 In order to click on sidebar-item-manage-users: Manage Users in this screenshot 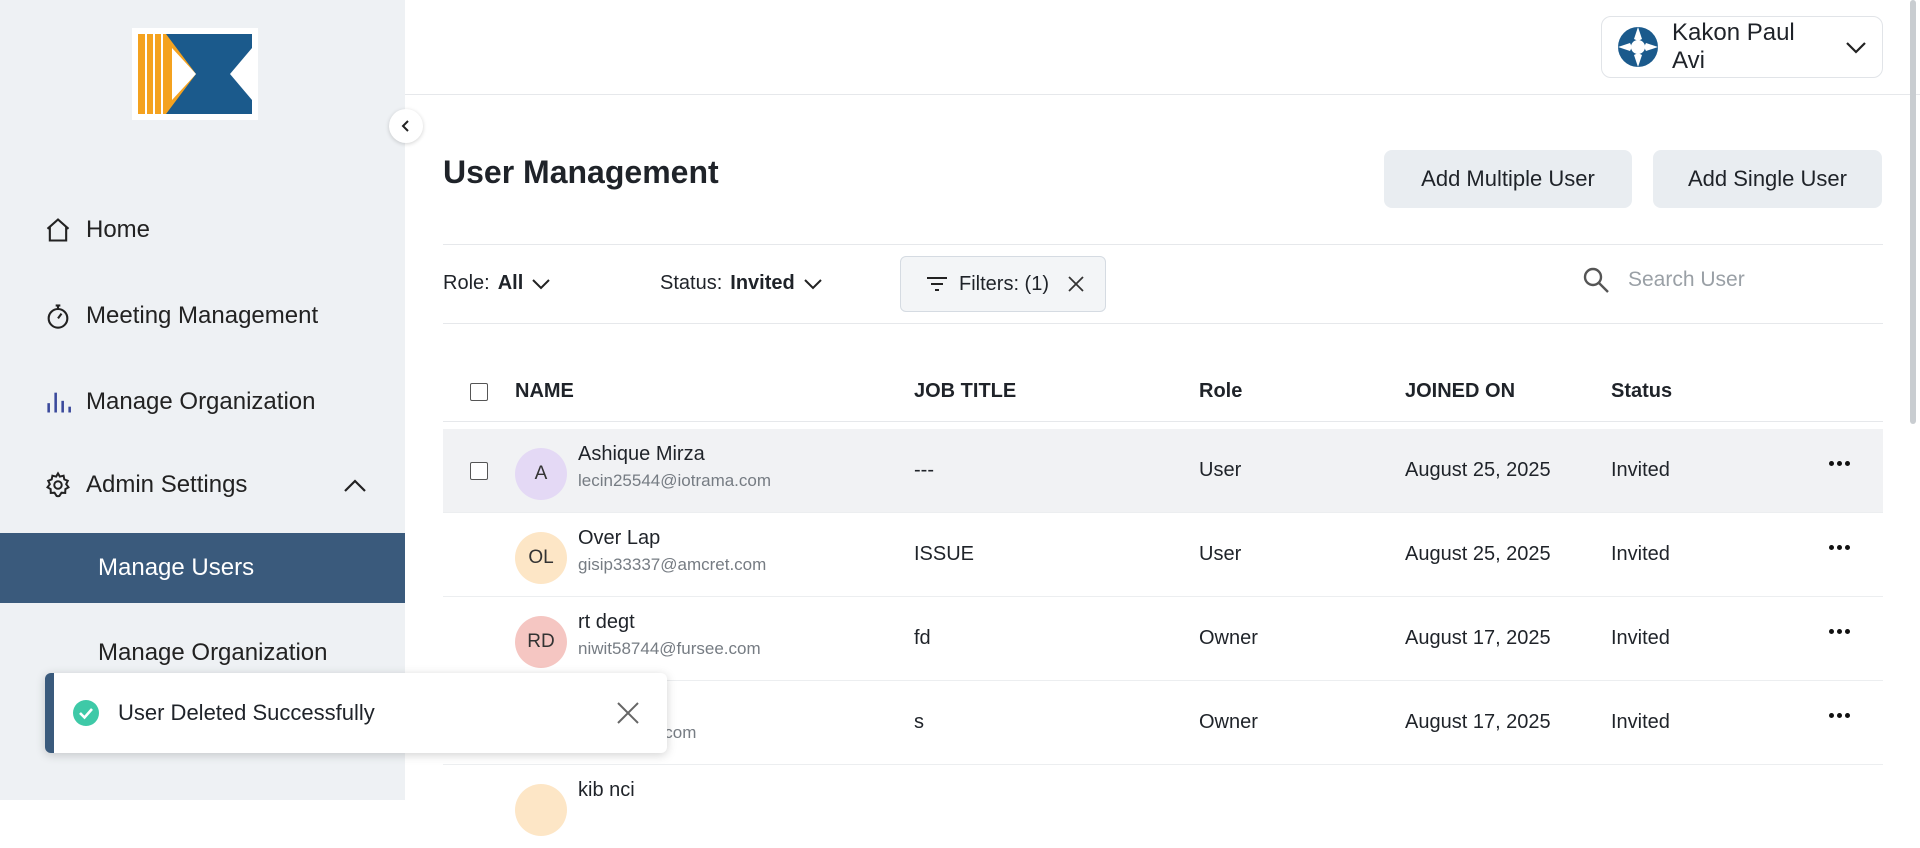, I will do `click(202, 568)`.